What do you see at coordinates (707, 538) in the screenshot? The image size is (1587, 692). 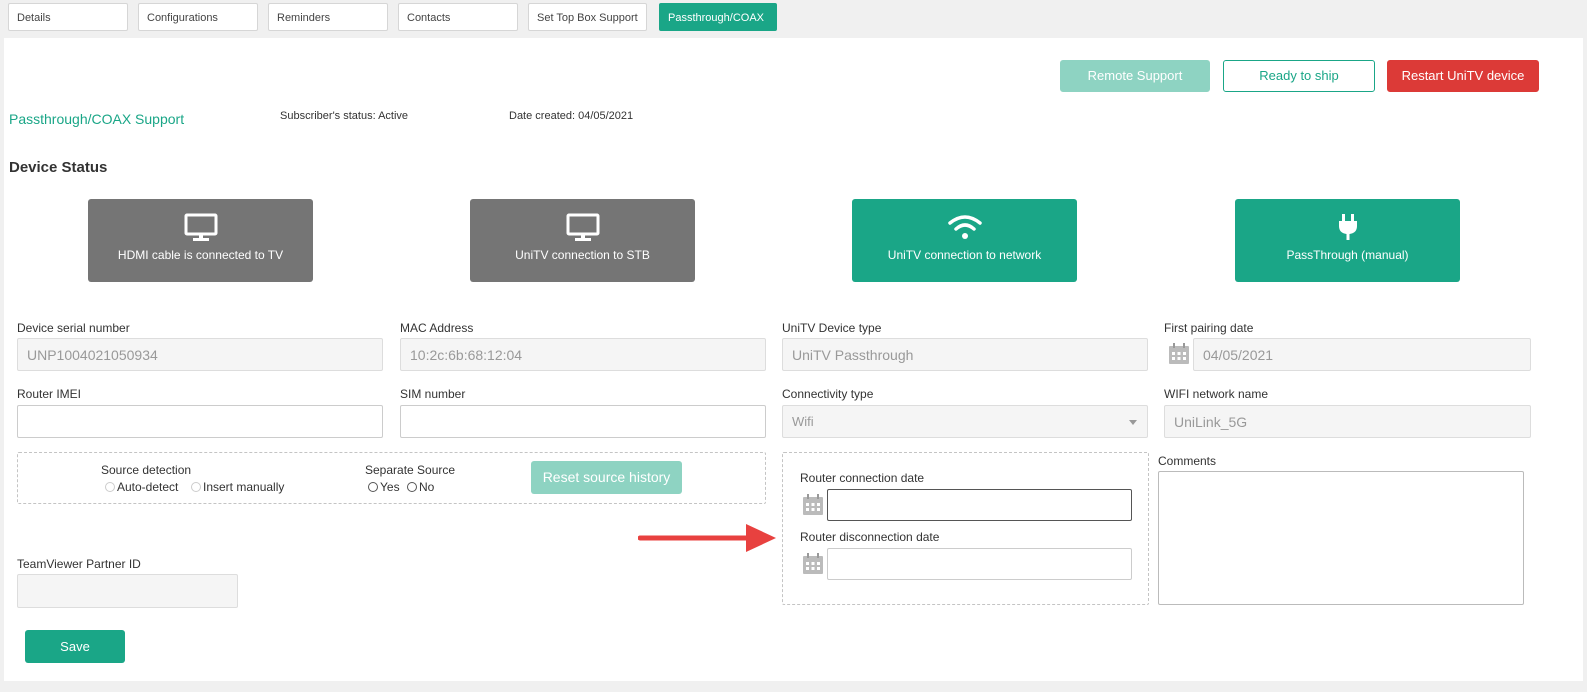 I see `arrow-annotation-icon` at bounding box center [707, 538].